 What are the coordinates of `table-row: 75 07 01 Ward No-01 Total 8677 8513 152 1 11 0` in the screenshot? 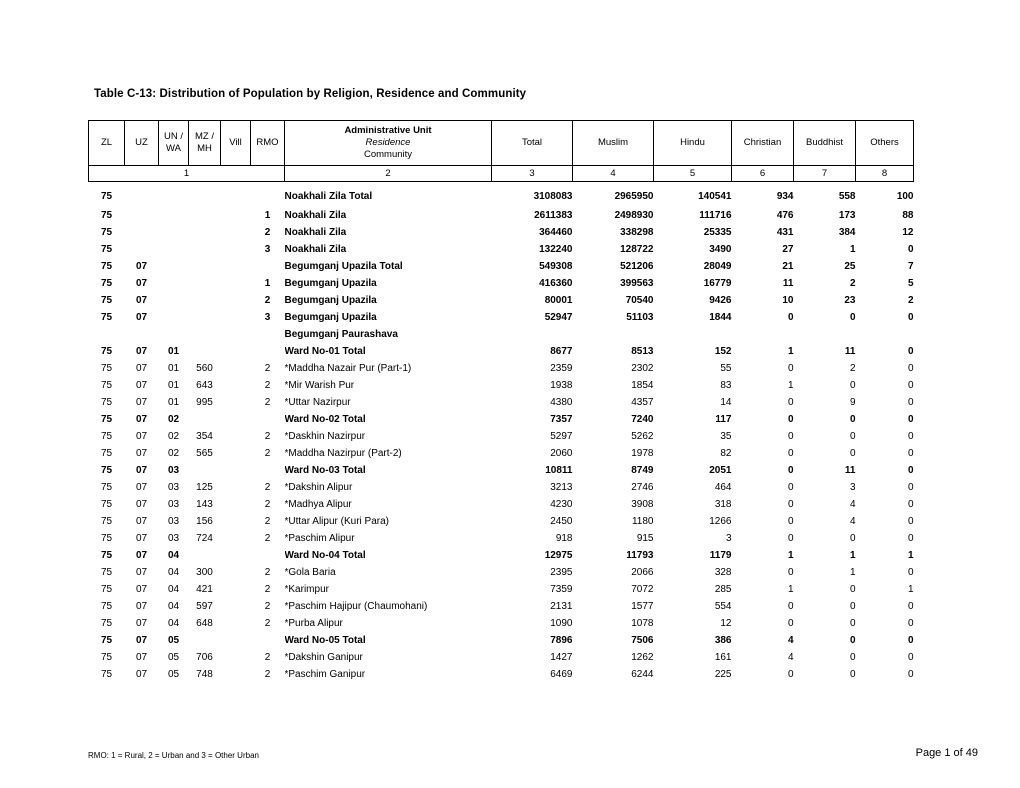 It's located at (501, 351).